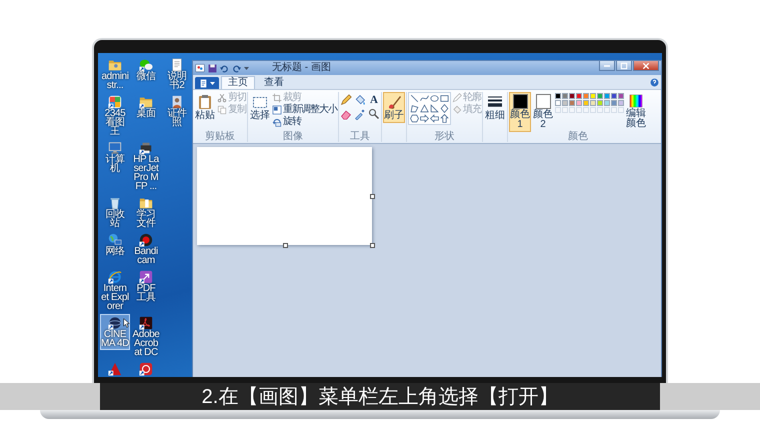  I want to click on color-slot-button: 颜色 1, so click(520, 112).